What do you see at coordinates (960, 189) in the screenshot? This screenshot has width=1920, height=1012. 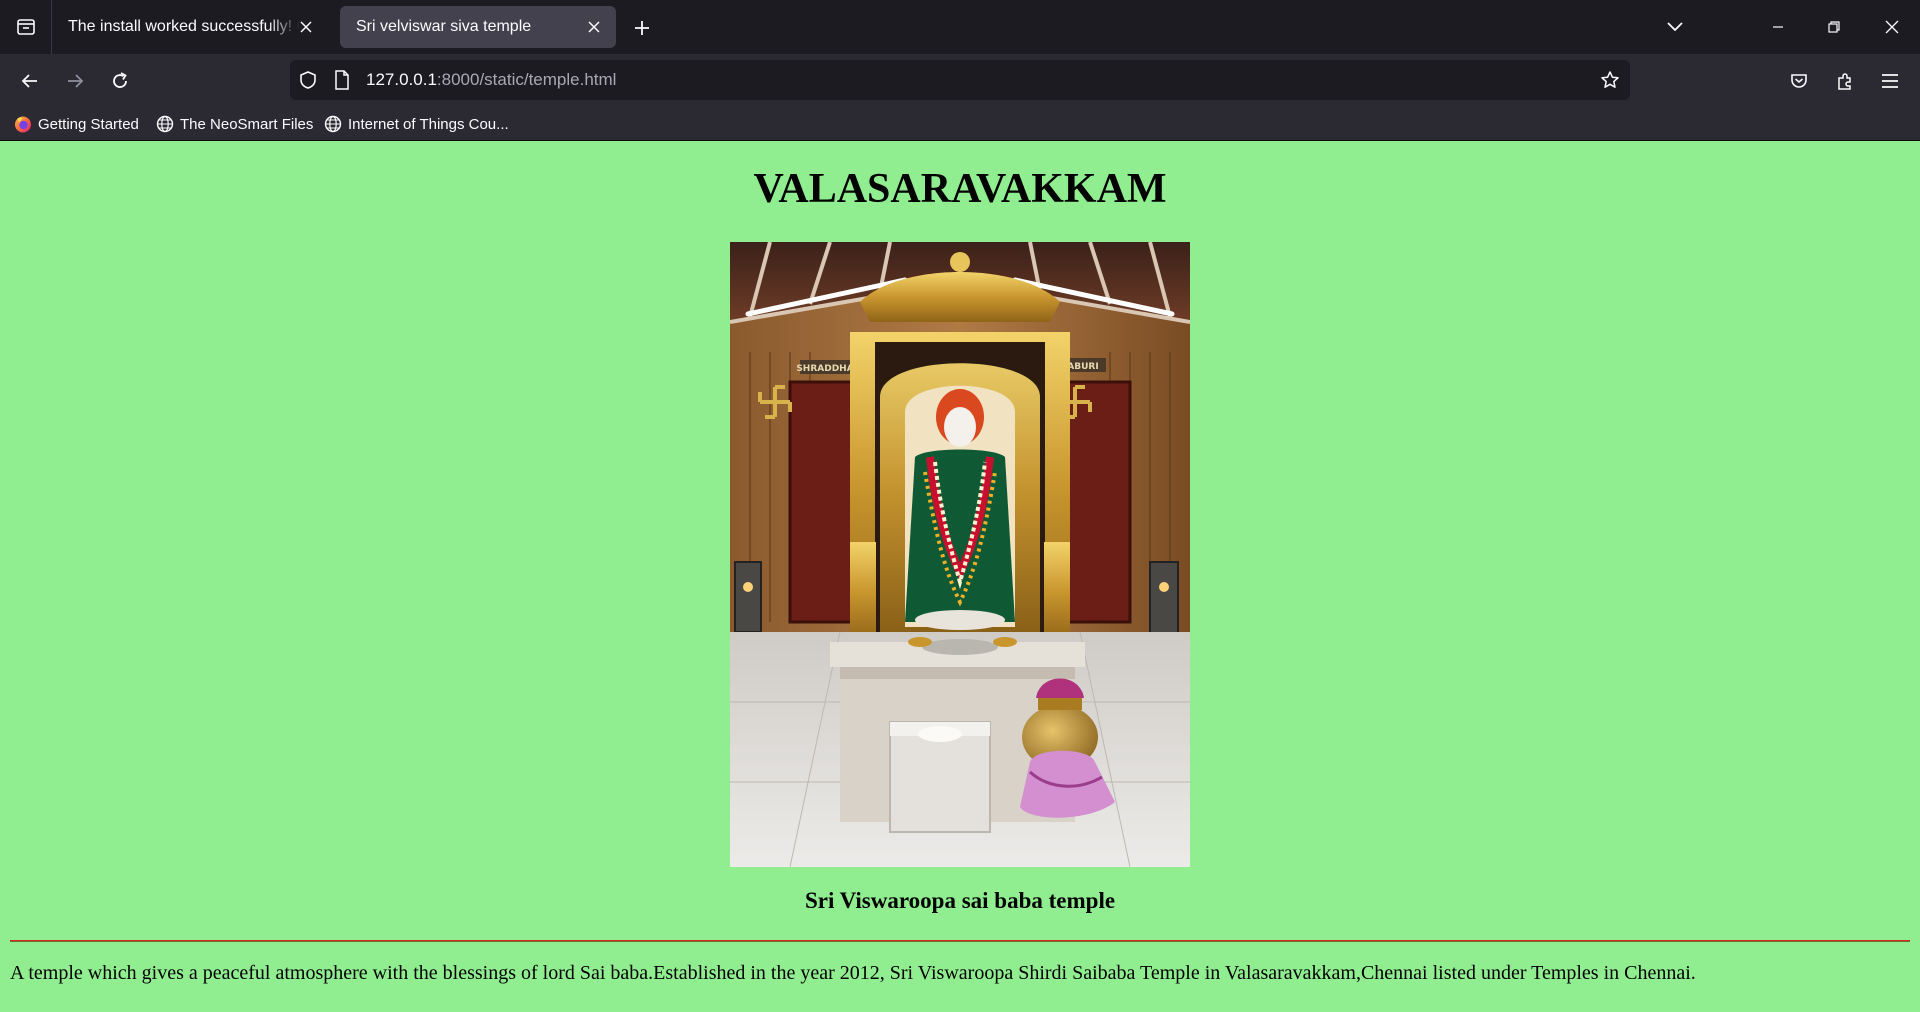 I see `page-heading: VALASARAVAKKAM` at bounding box center [960, 189].